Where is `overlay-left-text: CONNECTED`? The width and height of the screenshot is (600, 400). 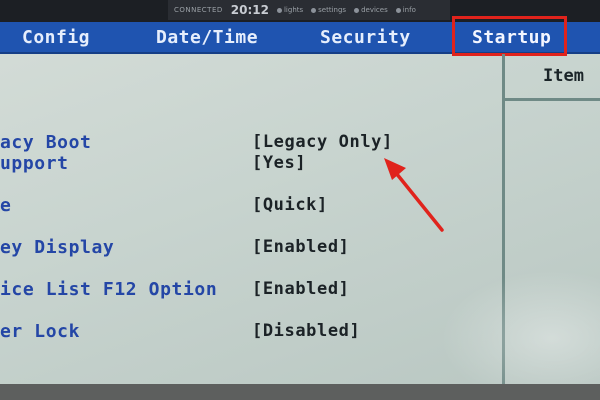 overlay-left-text: CONNECTED is located at coordinates (198, 10).